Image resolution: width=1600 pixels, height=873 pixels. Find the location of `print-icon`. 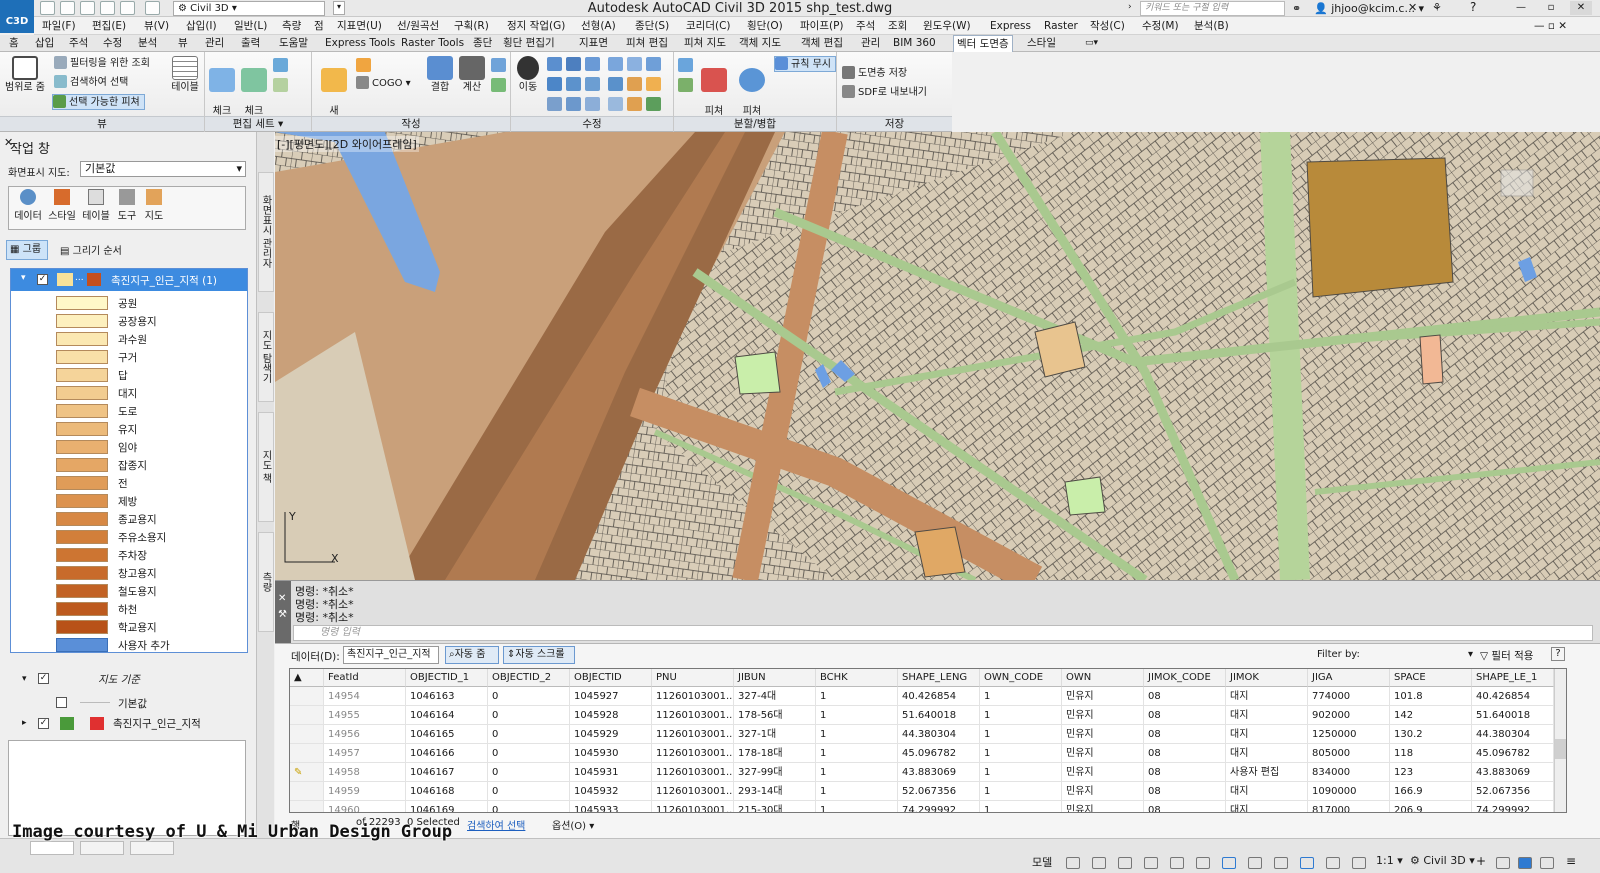

print-icon is located at coordinates (107, 8).